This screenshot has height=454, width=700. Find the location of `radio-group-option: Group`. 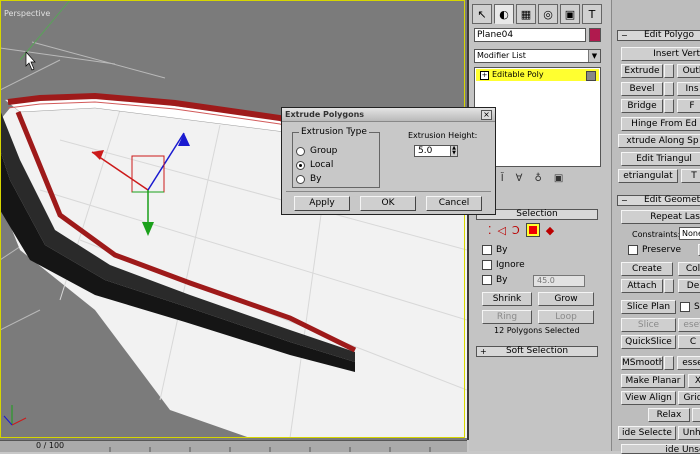

radio-group-option: Group is located at coordinates (316, 151).